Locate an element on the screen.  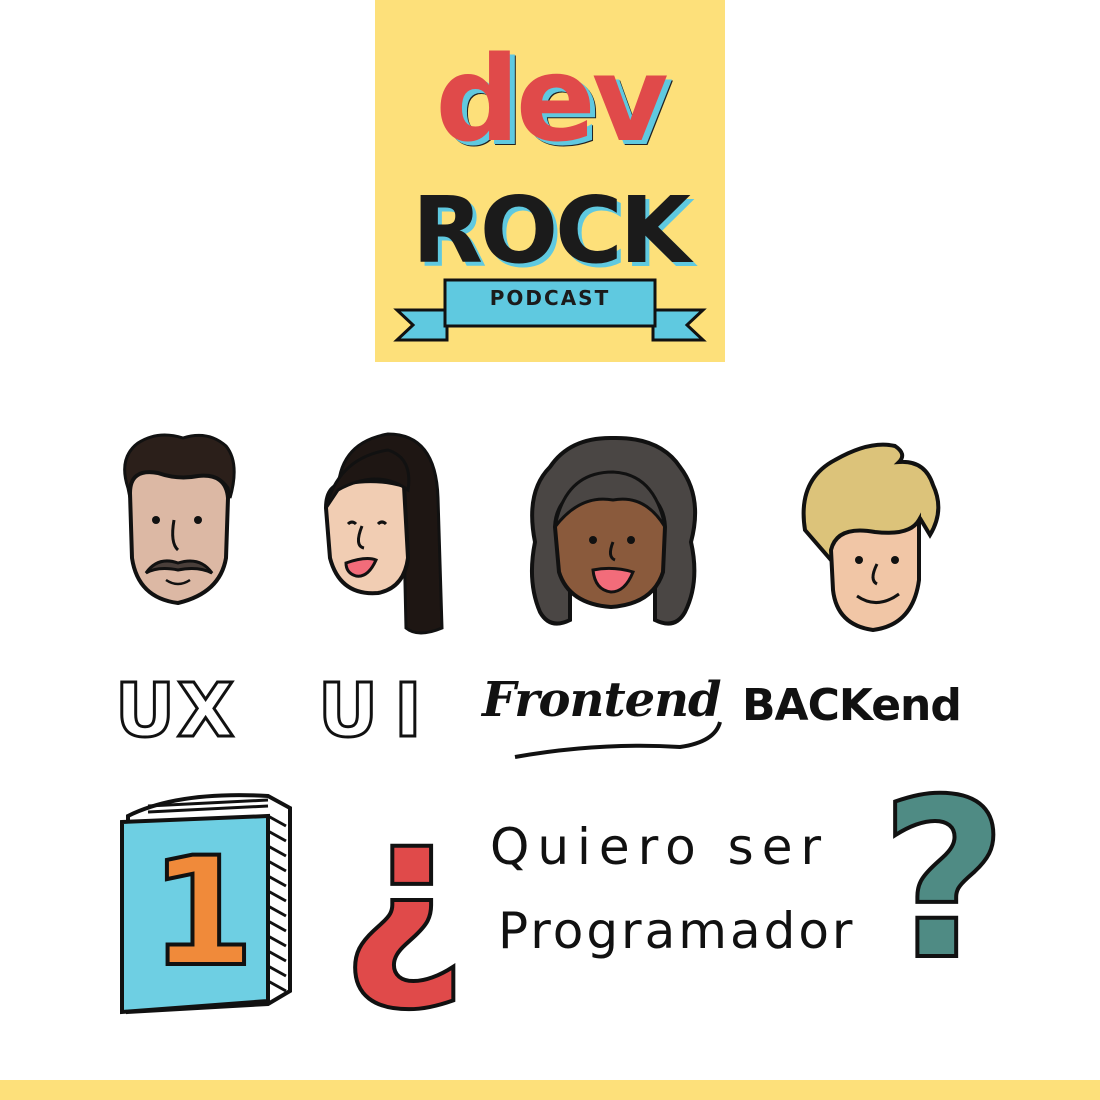
frontend-swash-icon is located at coordinates (618, 740).